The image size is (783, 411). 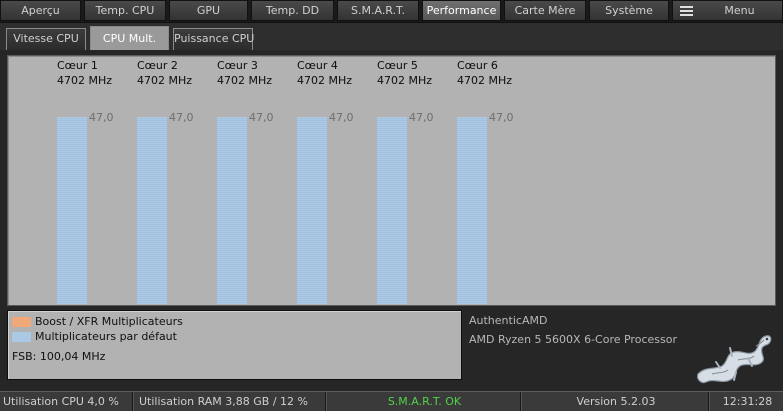 I want to click on version-status: Version 5.2.03, so click(x=616, y=401).